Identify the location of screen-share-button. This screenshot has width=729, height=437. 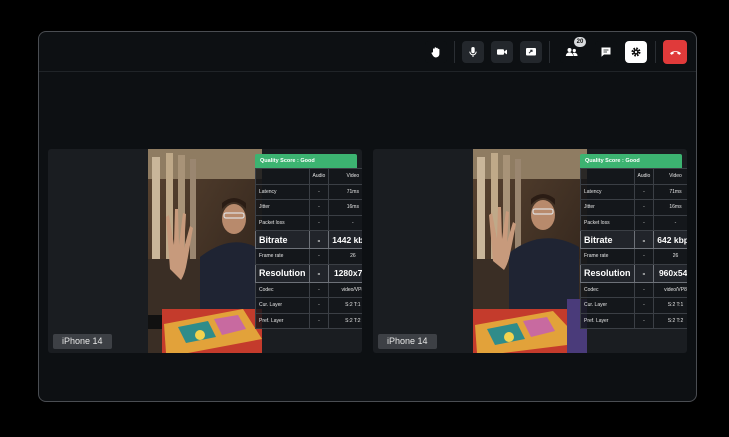
(531, 52).